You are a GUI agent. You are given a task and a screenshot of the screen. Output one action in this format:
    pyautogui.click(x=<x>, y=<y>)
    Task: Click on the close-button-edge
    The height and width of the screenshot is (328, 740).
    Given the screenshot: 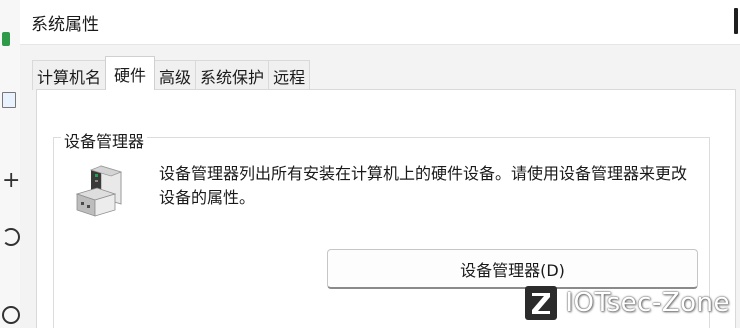 What is the action you would take?
    pyautogui.click(x=736, y=21)
    